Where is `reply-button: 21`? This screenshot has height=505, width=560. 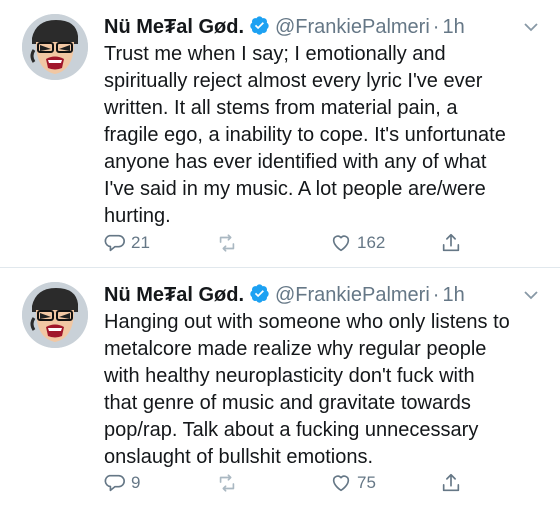 reply-button: 21 is located at coordinates (127, 243).